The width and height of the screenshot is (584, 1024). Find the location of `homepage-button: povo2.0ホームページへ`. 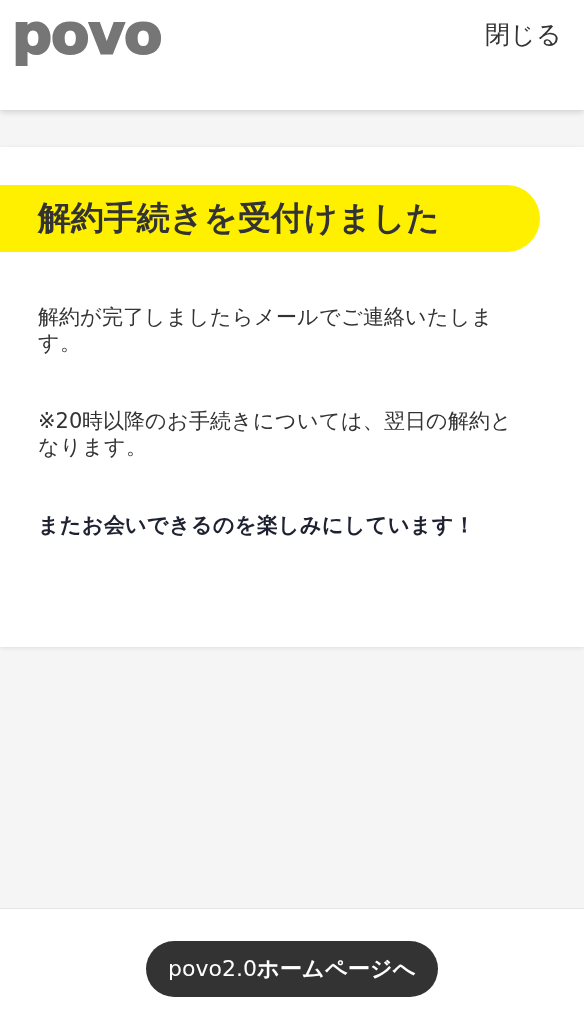

homepage-button: povo2.0ホームページへ is located at coordinates (292, 969).